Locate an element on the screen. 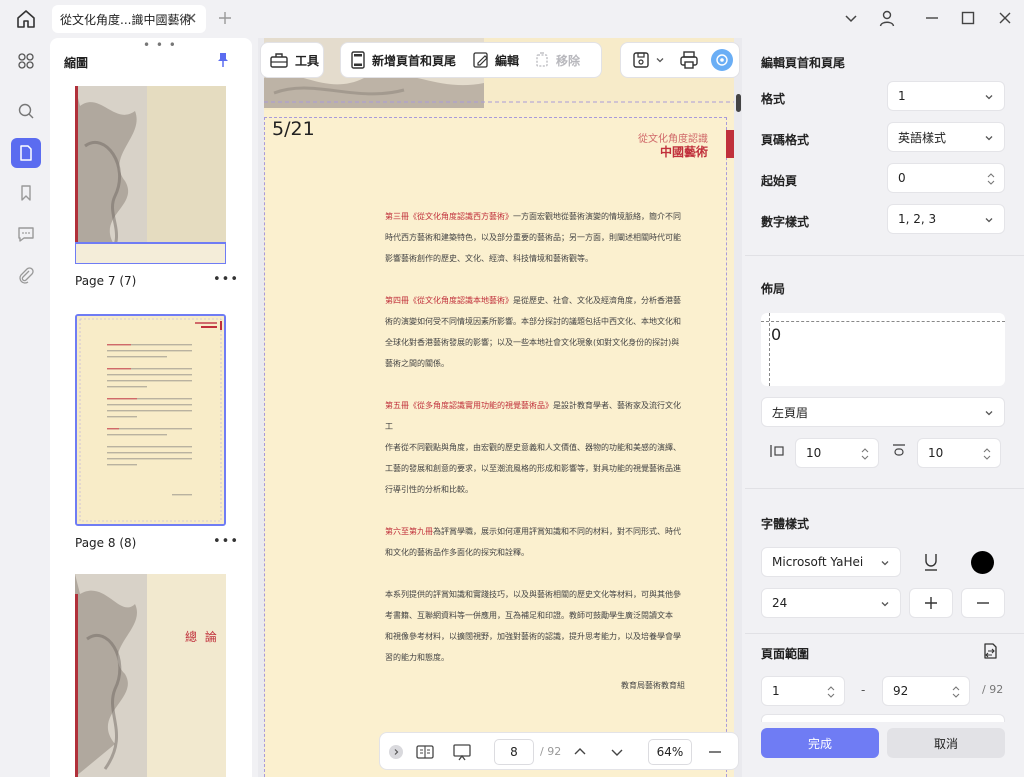 The width and height of the screenshot is (1024, 777). edit-button: 編輯 is located at coordinates (495, 60).